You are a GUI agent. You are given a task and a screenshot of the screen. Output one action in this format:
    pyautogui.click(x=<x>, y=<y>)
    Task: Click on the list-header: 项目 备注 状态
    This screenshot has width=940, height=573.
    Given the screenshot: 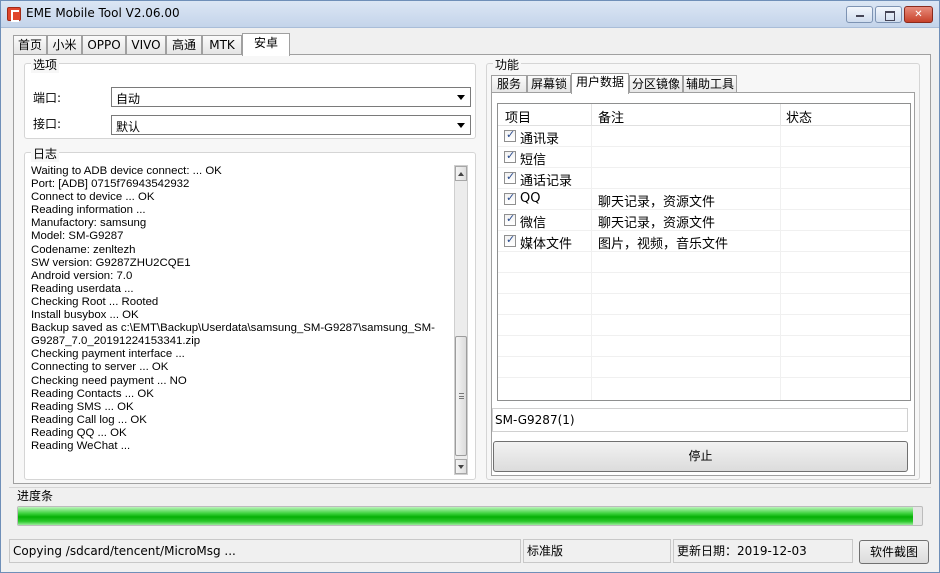 What is the action you would take?
    pyautogui.click(x=704, y=115)
    